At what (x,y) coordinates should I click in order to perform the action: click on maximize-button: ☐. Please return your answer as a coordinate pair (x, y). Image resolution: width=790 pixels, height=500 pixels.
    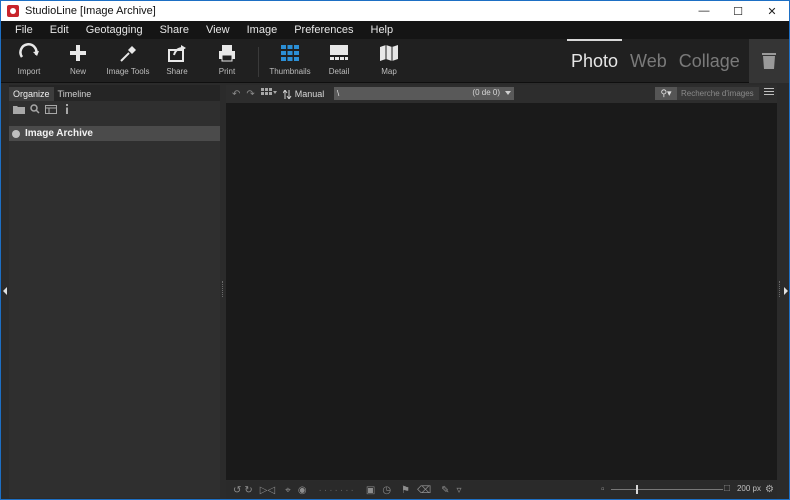
    Looking at the image, I should click on (738, 11).